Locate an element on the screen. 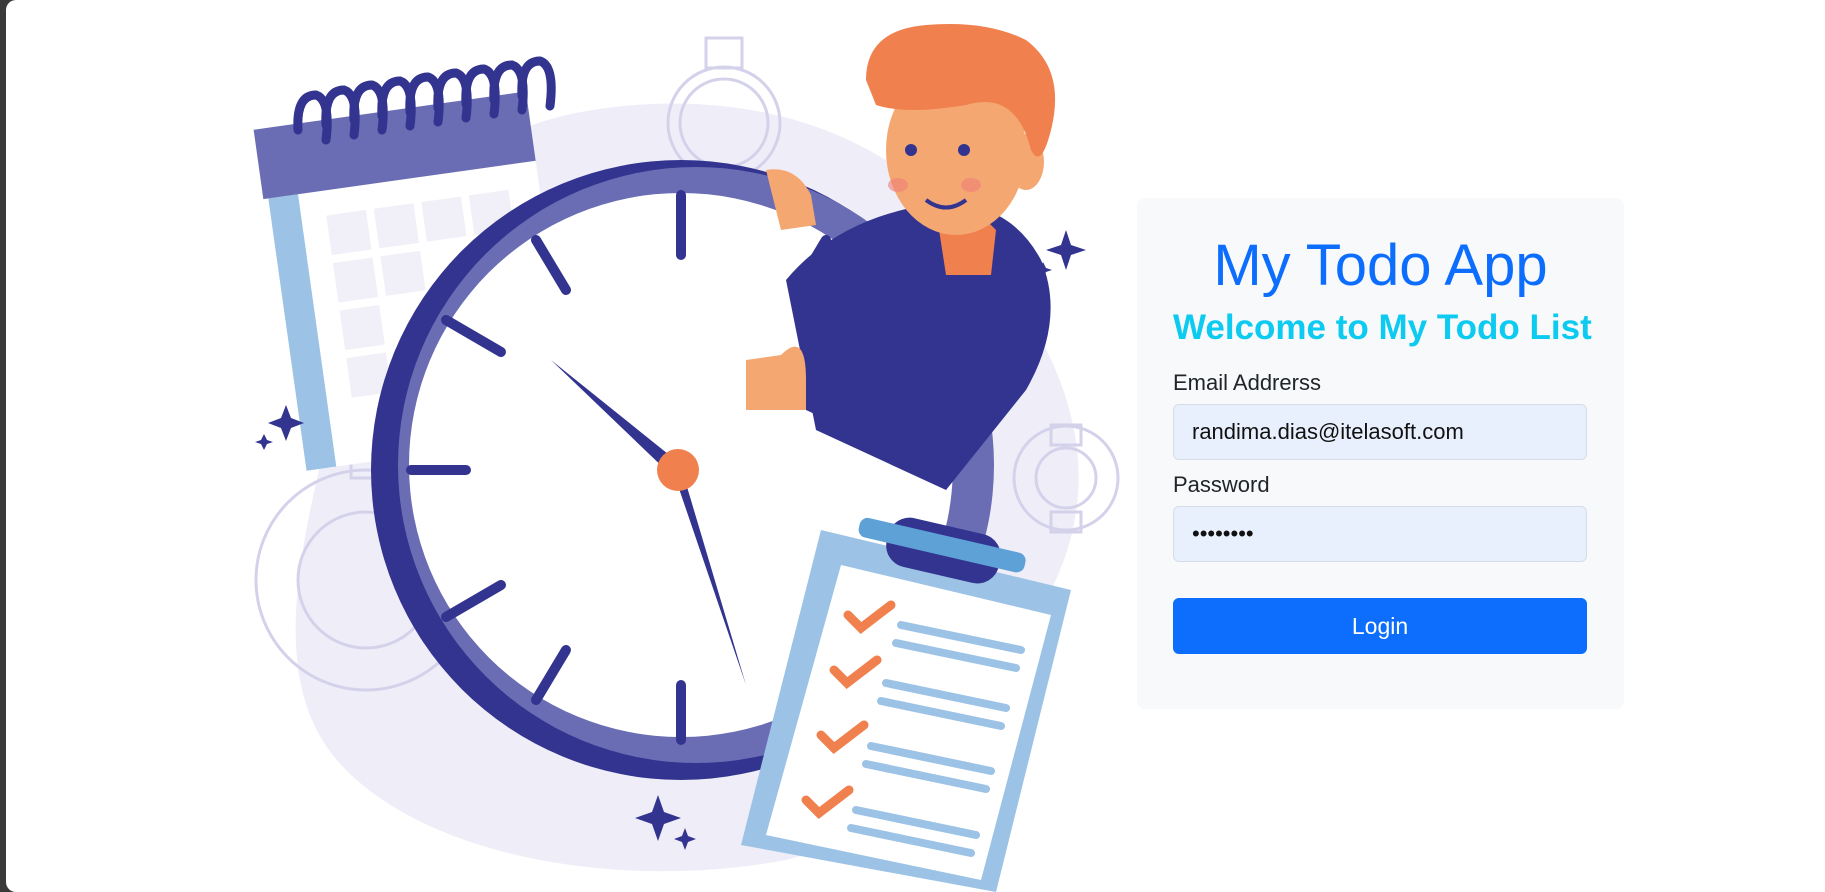  app-title: My Todo App is located at coordinates (1380, 265).